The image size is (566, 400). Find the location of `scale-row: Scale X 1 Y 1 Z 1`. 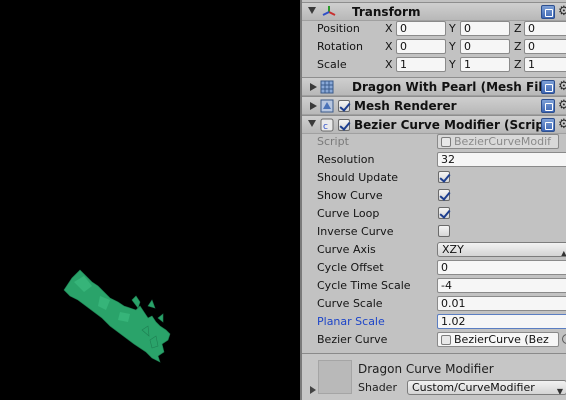

scale-row: Scale X 1 Y 1 Z 1 is located at coordinates (434, 65).